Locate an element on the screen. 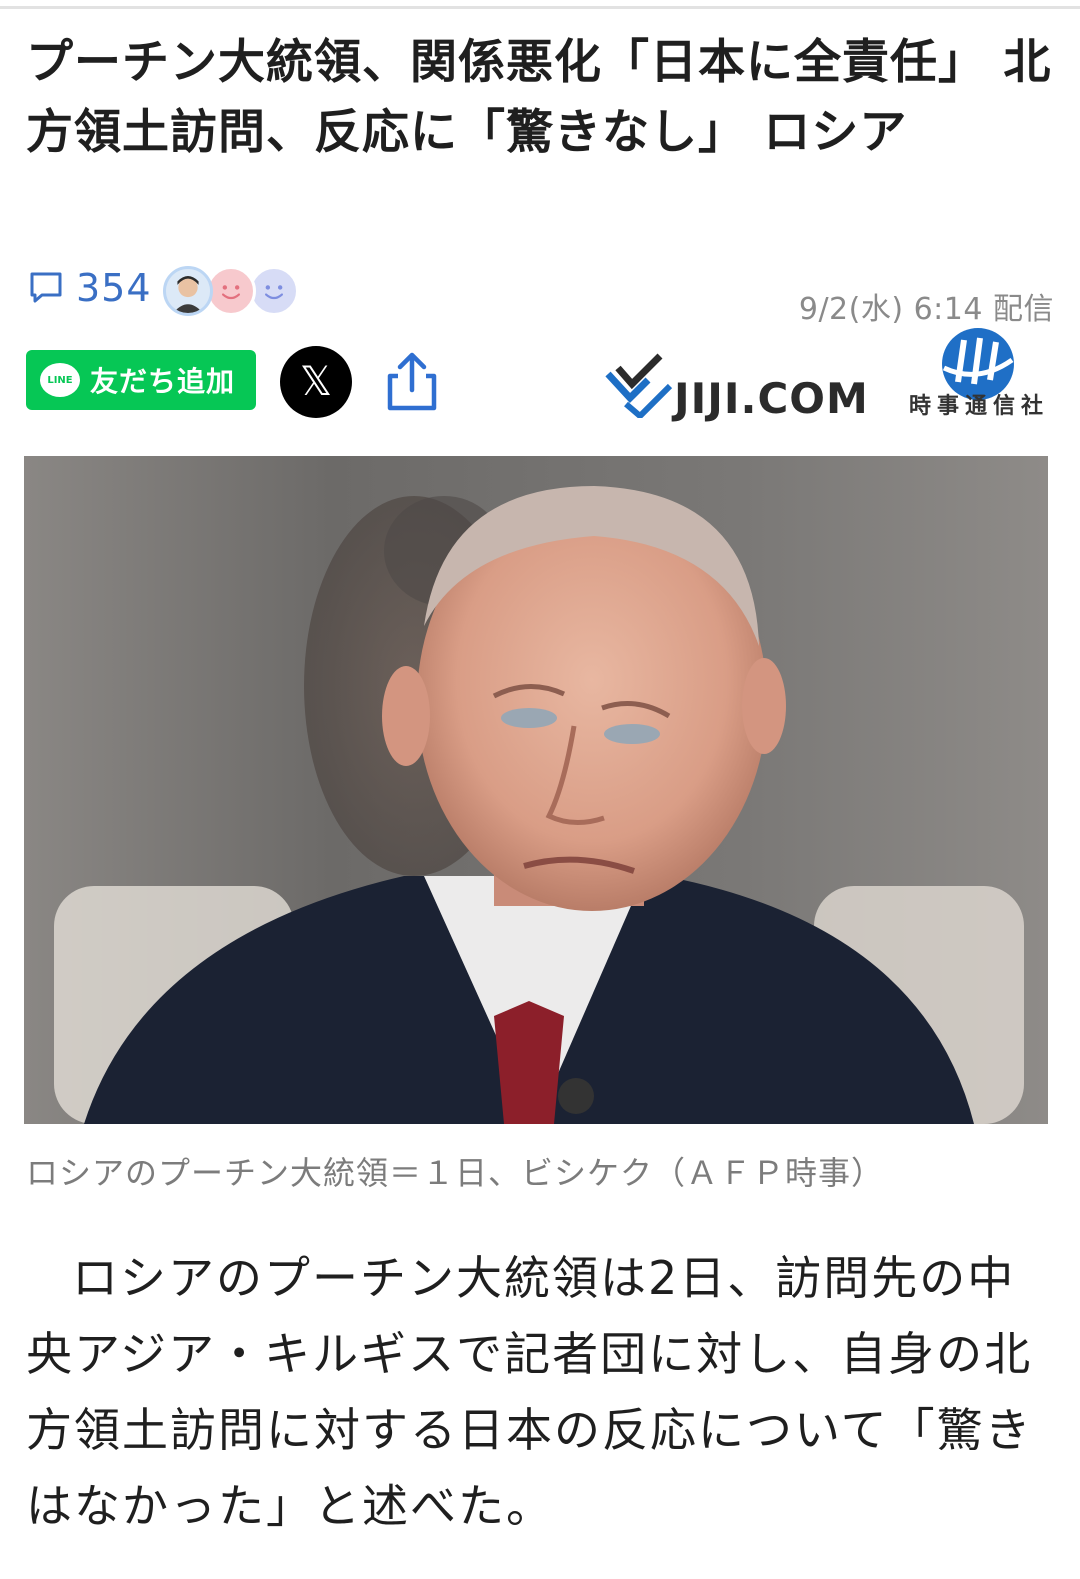  line-button-label: 友だち追加 is located at coordinates (163, 381).